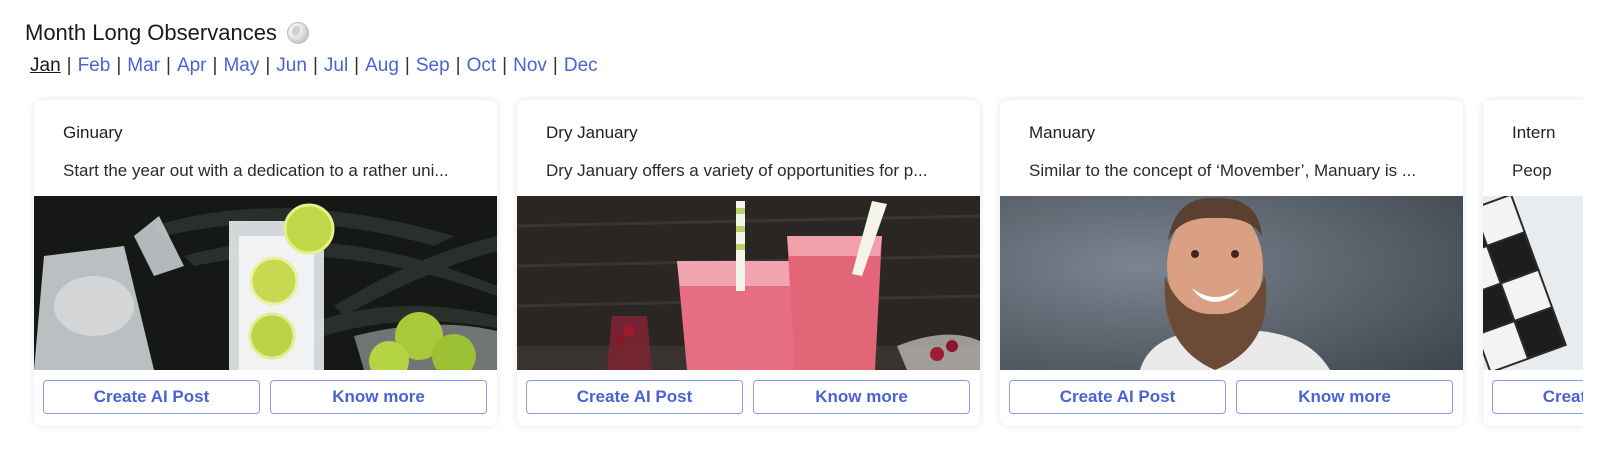 This screenshot has width=1600, height=455. Describe the element at coordinates (433, 66) in the screenshot. I see `month-link-sep: Sep` at that location.